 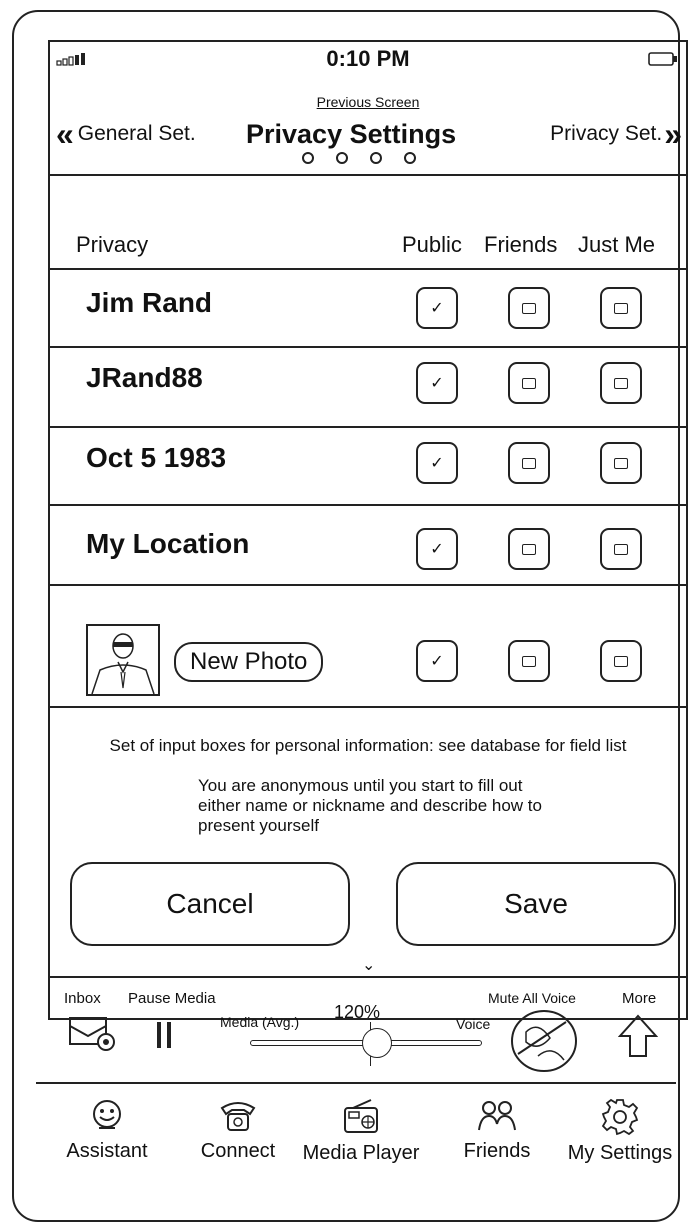 I want to click on forward-button-label: Privacy Set., so click(x=606, y=133).